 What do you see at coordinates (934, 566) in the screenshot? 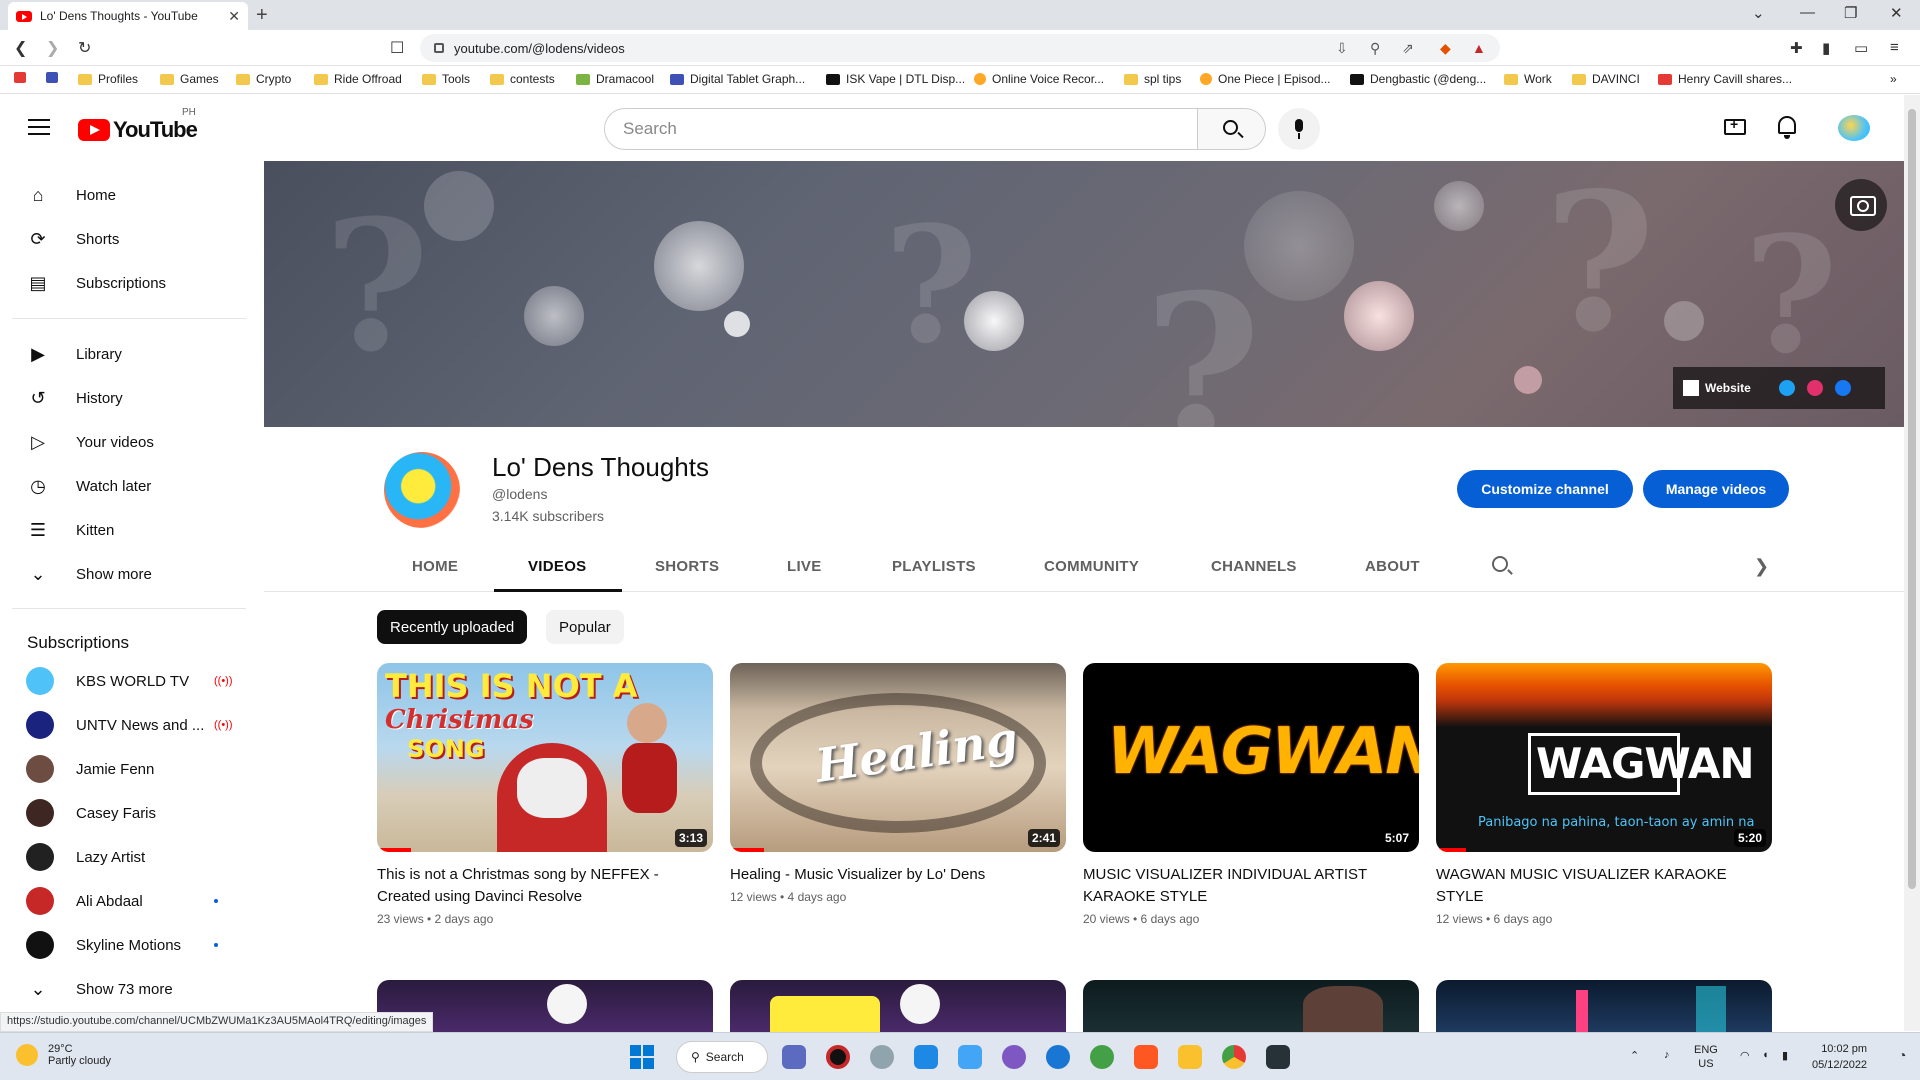
I see `tab-playlists: PLAYLISTS` at bounding box center [934, 566].